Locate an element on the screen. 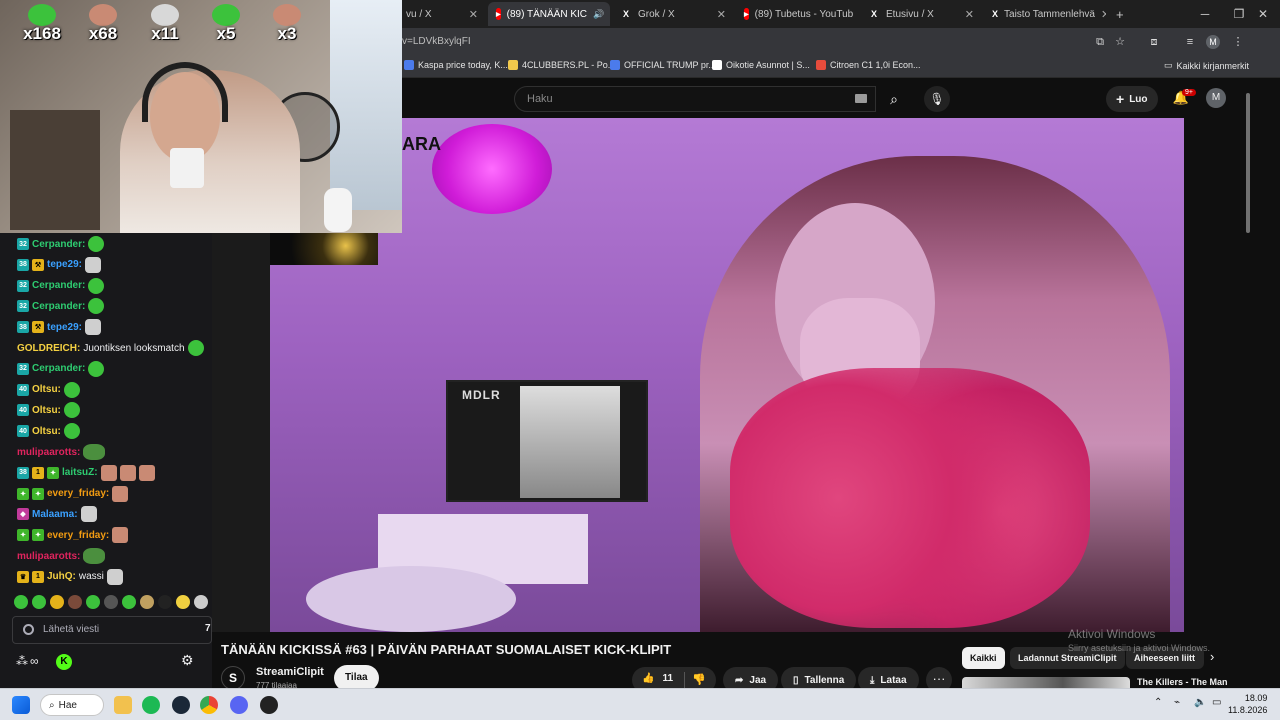  taskbar-search: ⌕ Hae is located at coordinates (72, 705).